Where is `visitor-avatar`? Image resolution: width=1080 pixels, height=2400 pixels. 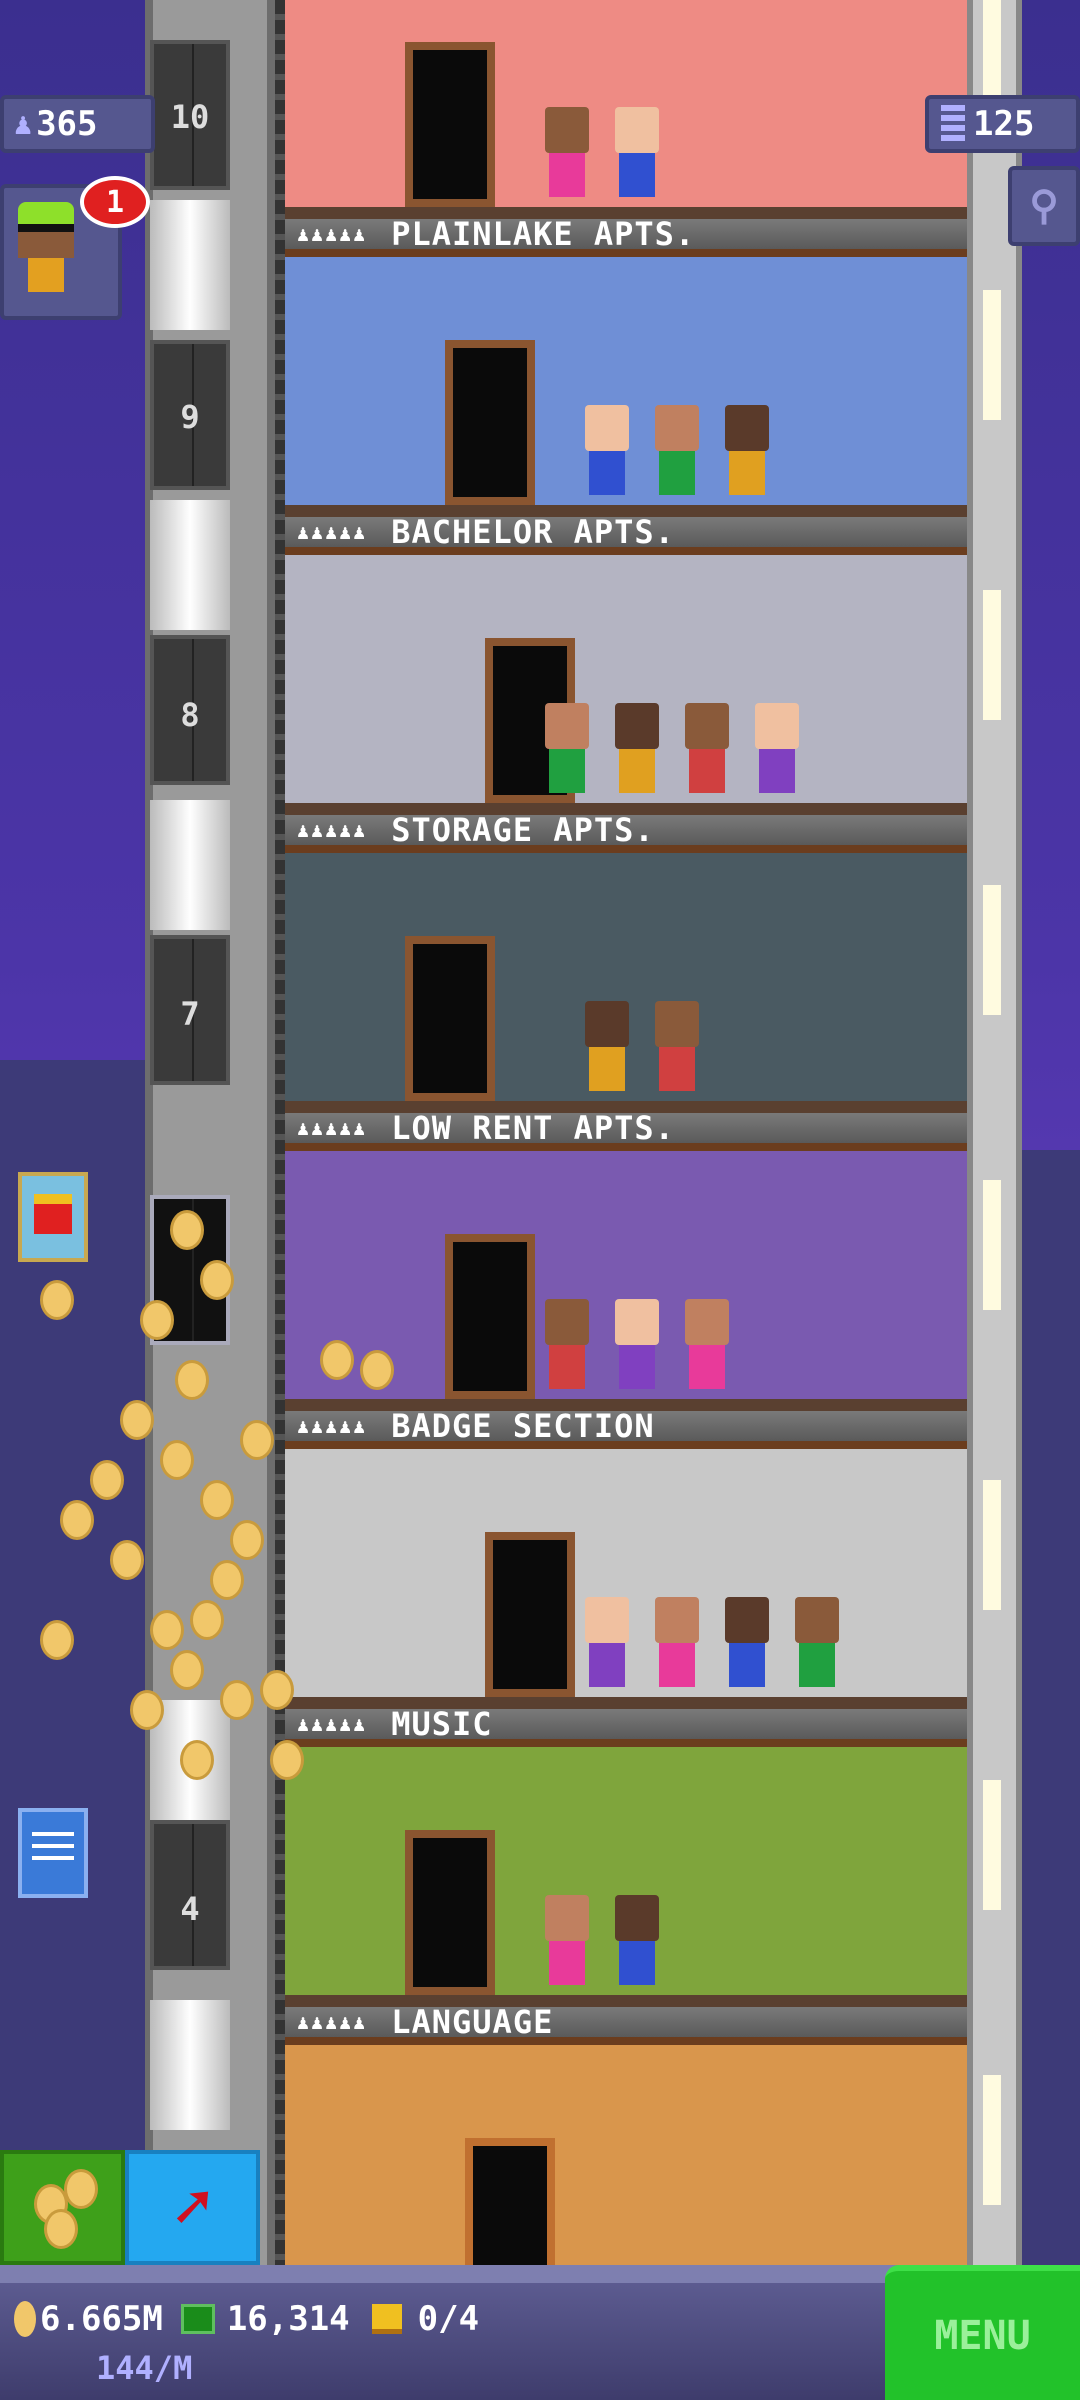 visitor-avatar is located at coordinates (46, 252).